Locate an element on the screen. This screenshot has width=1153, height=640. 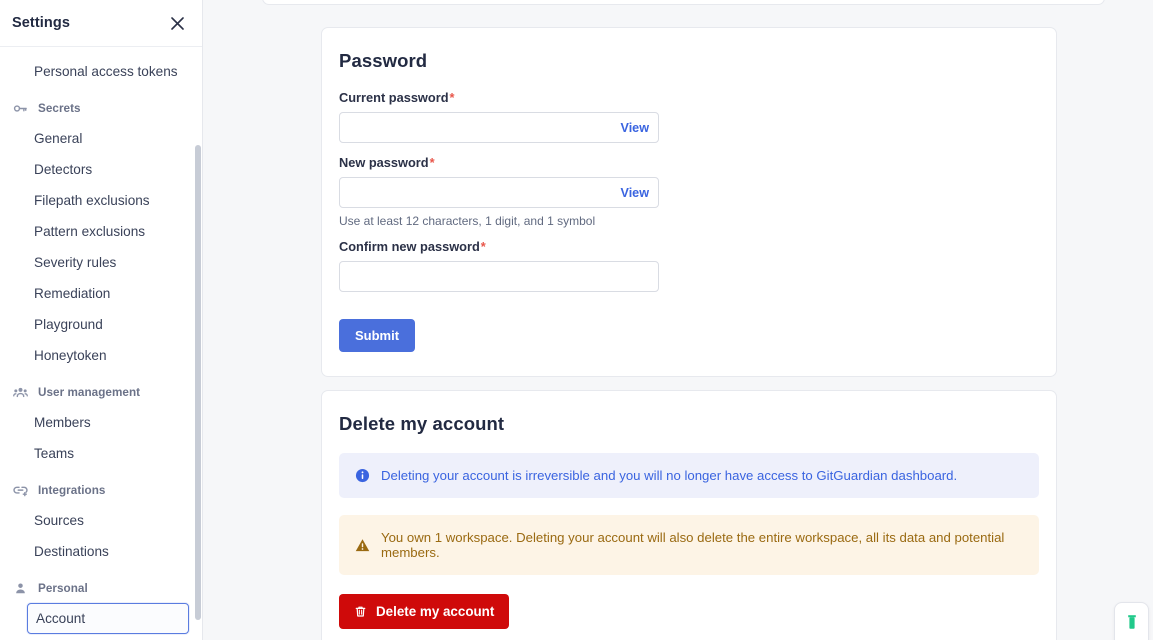
info-icon is located at coordinates (362, 475).